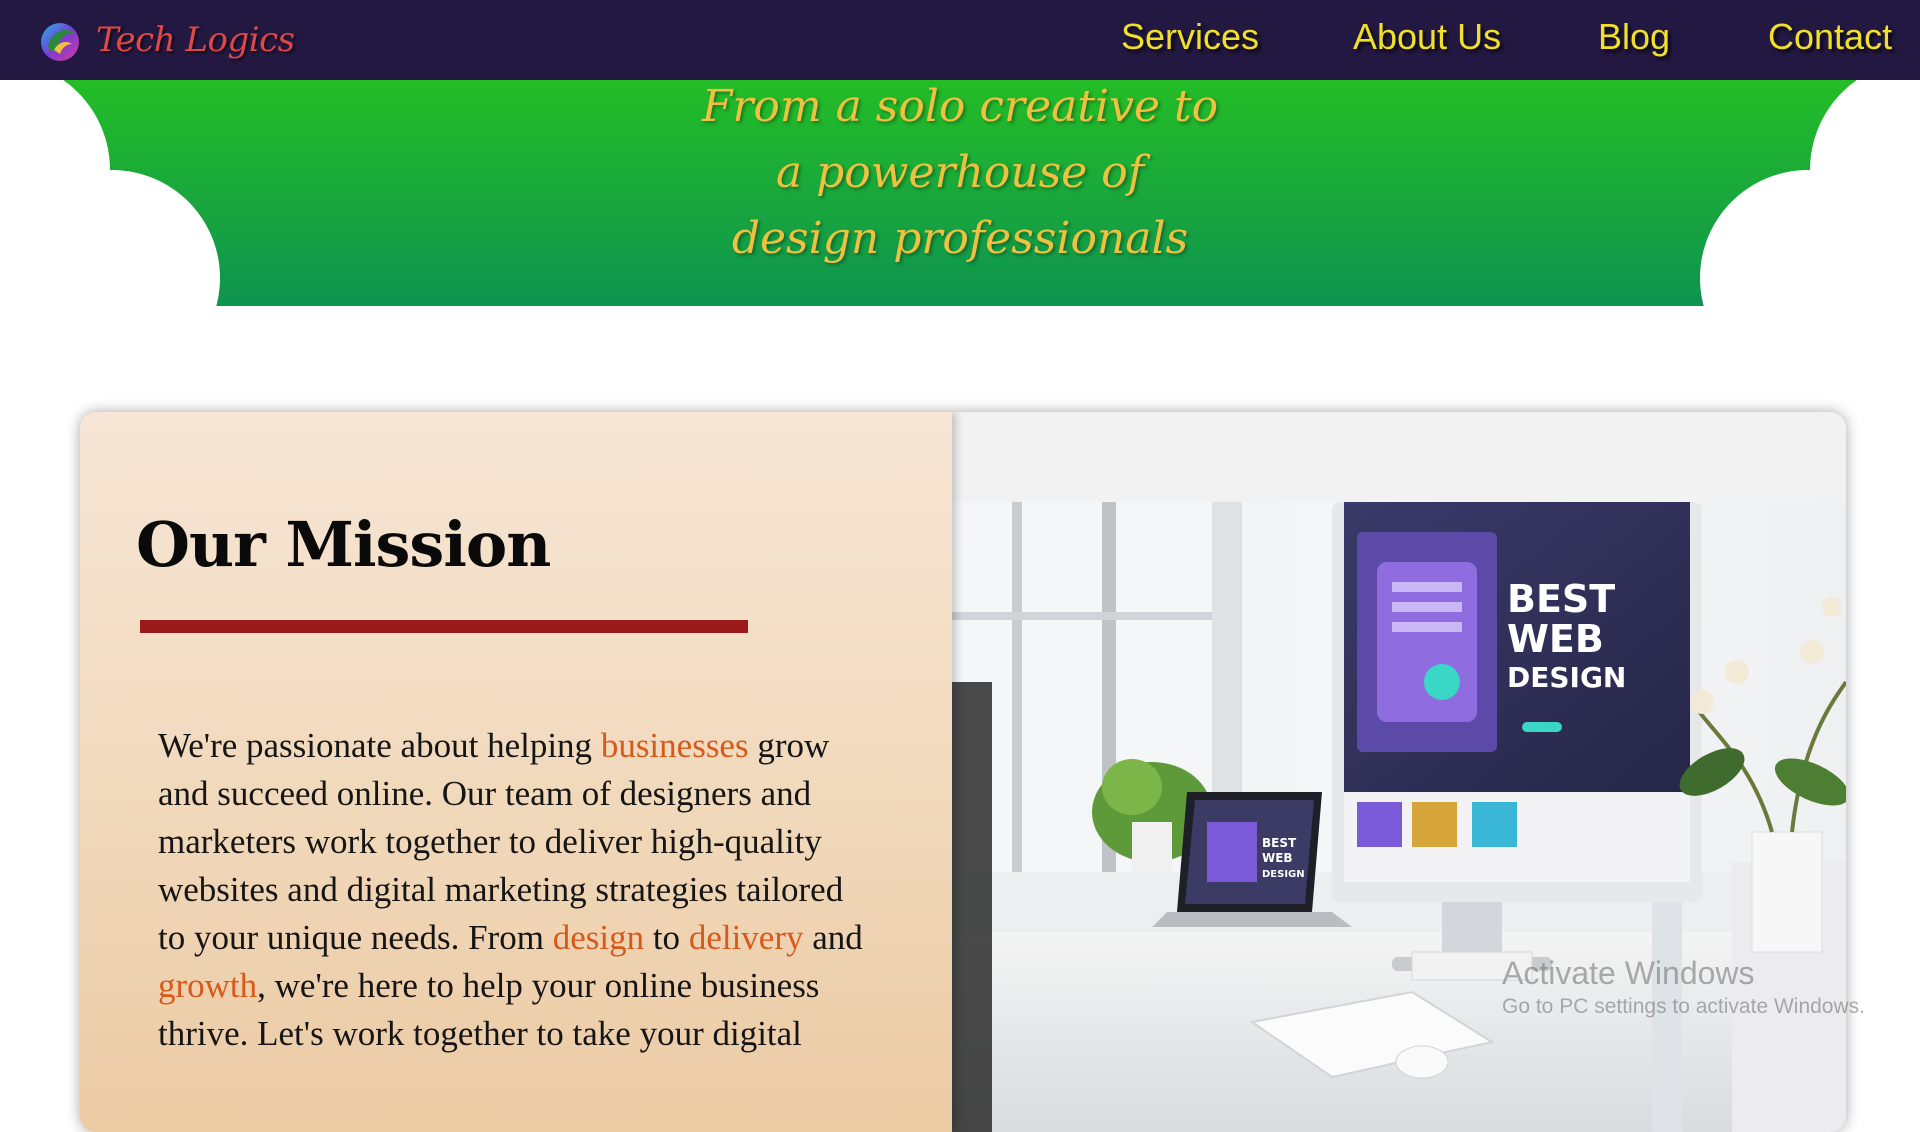 Image resolution: width=1920 pixels, height=1132 pixels. What do you see at coordinates (960, 106) in the screenshot?
I see `hero-tagline-line: From a solo creative to` at bounding box center [960, 106].